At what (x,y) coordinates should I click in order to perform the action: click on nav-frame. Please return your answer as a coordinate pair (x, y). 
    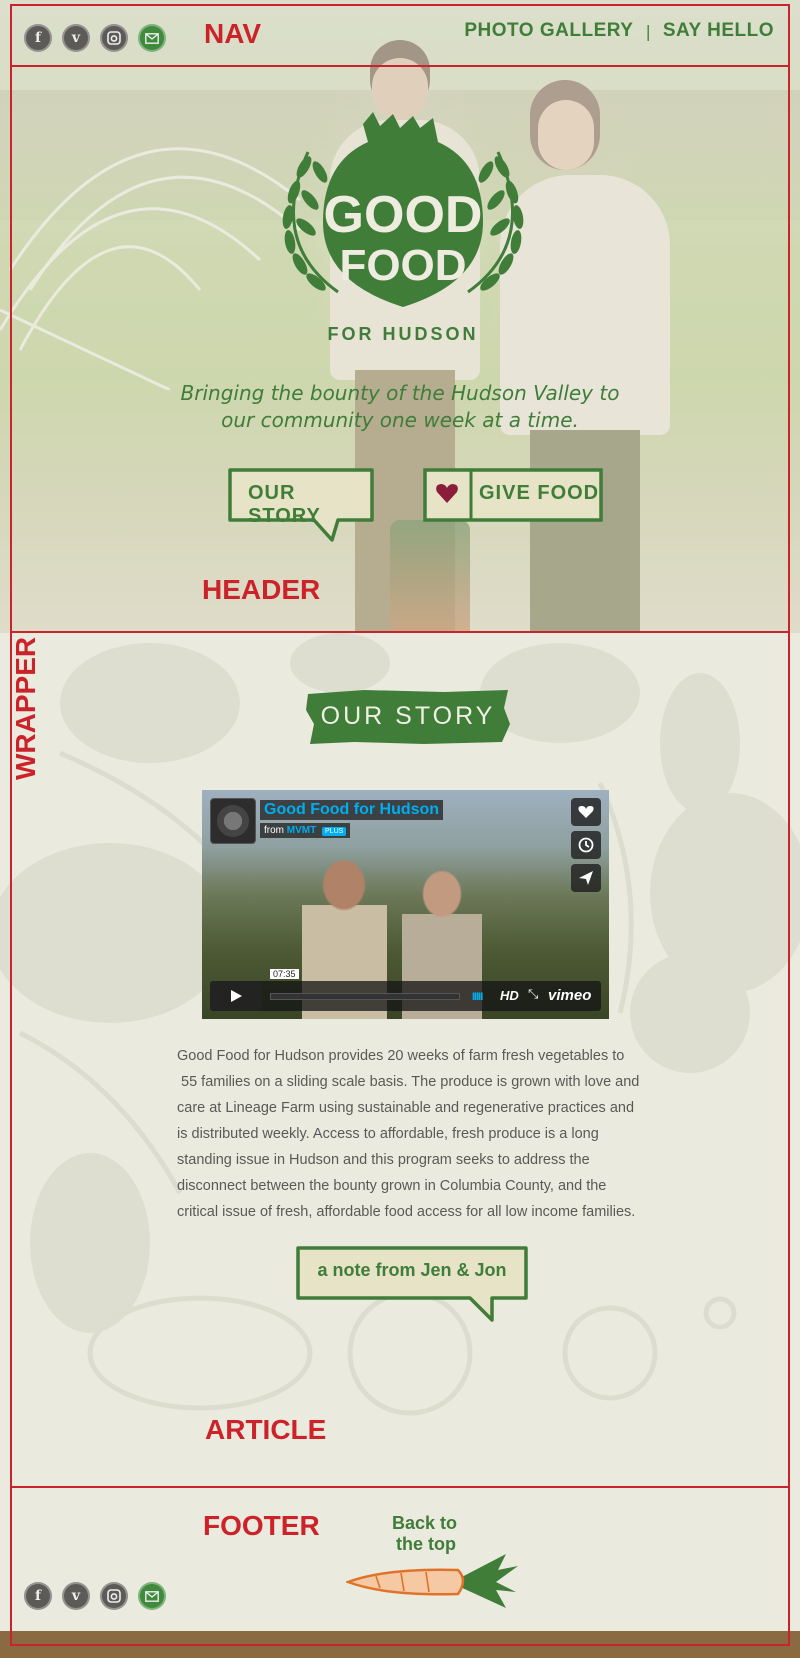
    Looking at the image, I should click on (400, 35).